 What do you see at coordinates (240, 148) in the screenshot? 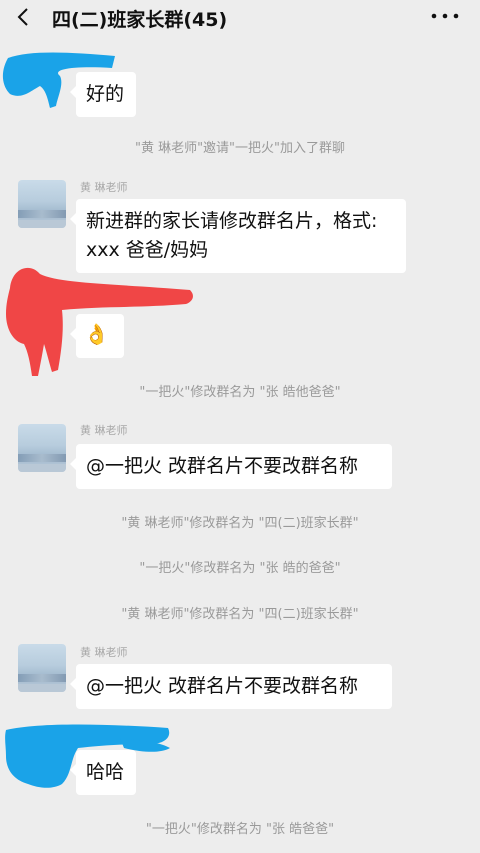
I see `system-message: "黄 琳老师"邀请"一把火"加入了群聊` at bounding box center [240, 148].